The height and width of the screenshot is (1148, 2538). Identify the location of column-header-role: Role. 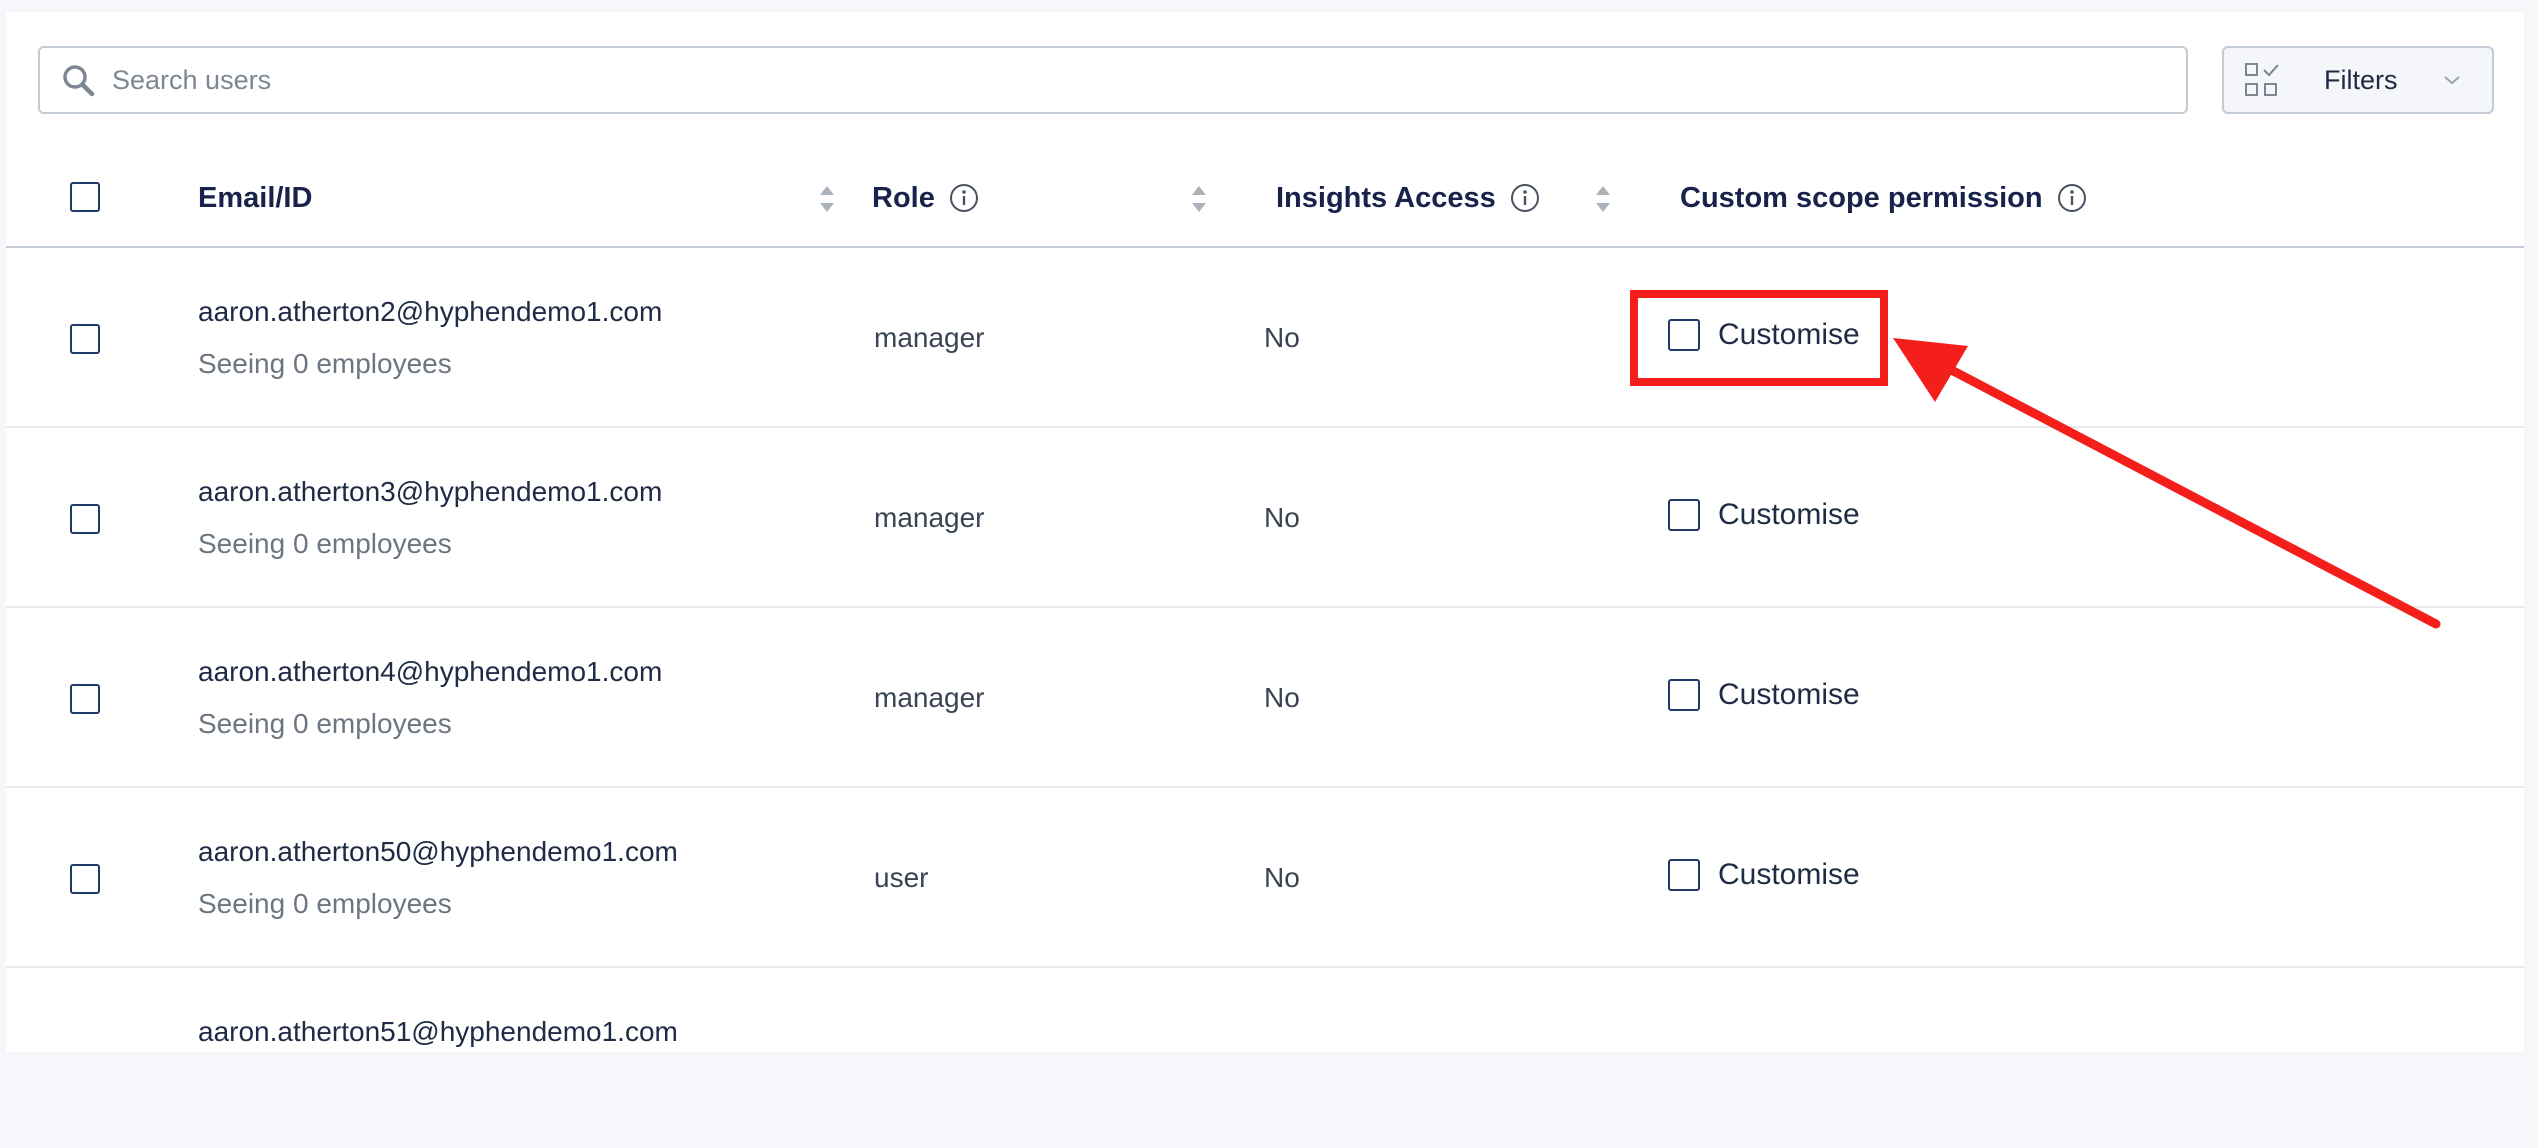
(925, 198).